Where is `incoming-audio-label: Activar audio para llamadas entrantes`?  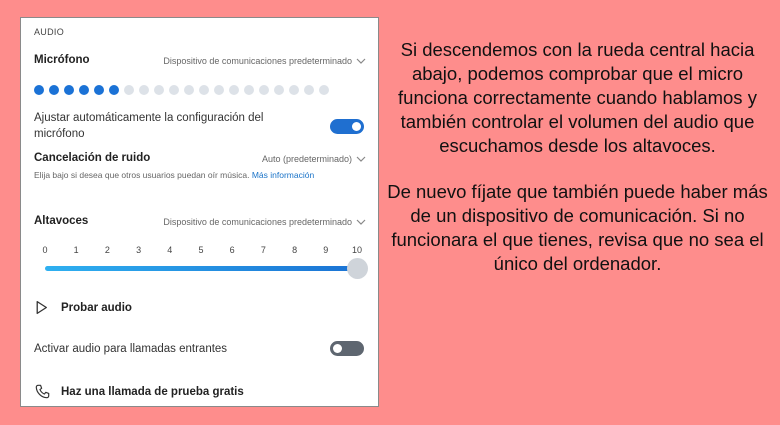
incoming-audio-label: Activar audio para llamadas entrantes is located at coordinates (131, 349).